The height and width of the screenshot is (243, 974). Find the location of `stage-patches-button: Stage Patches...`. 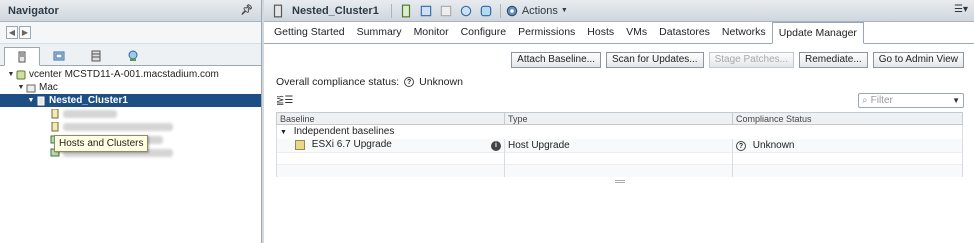

stage-patches-button: Stage Patches... is located at coordinates (751, 60).